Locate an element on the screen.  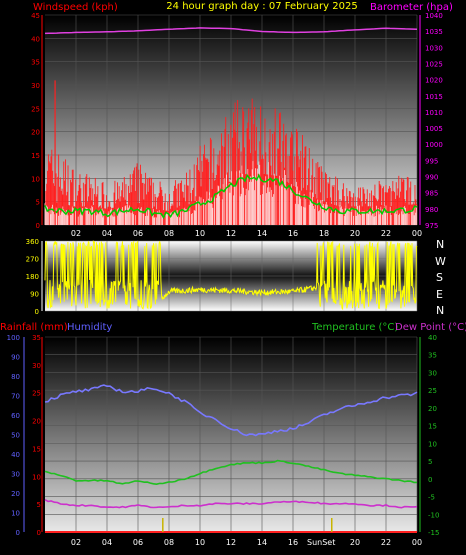
barometer-tick-label: 1005 is located at coordinates (434, 129).